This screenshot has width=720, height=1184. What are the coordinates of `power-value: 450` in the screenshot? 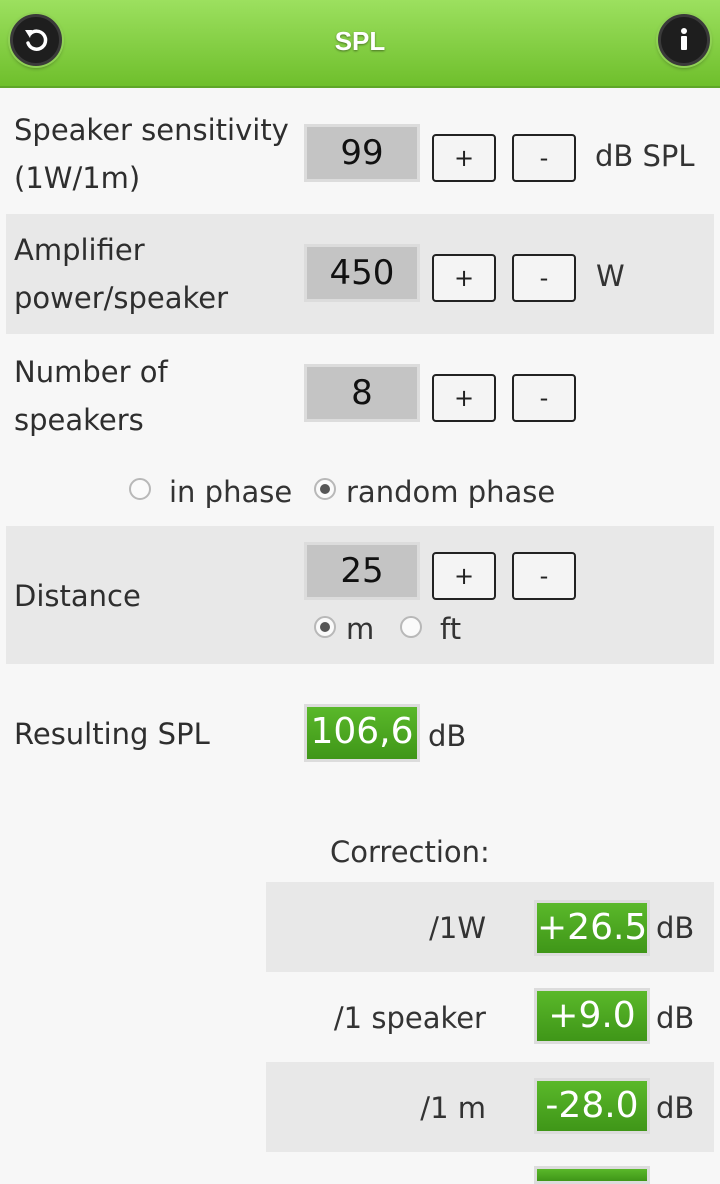 It's located at (362, 273).